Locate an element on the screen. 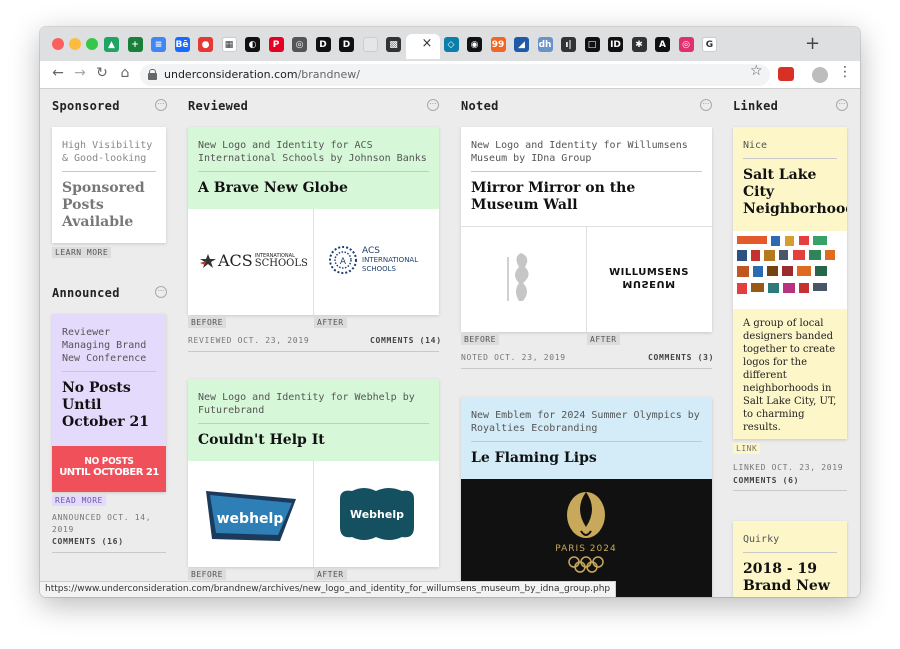  browser-tab: ◉ is located at coordinates (475, 45).